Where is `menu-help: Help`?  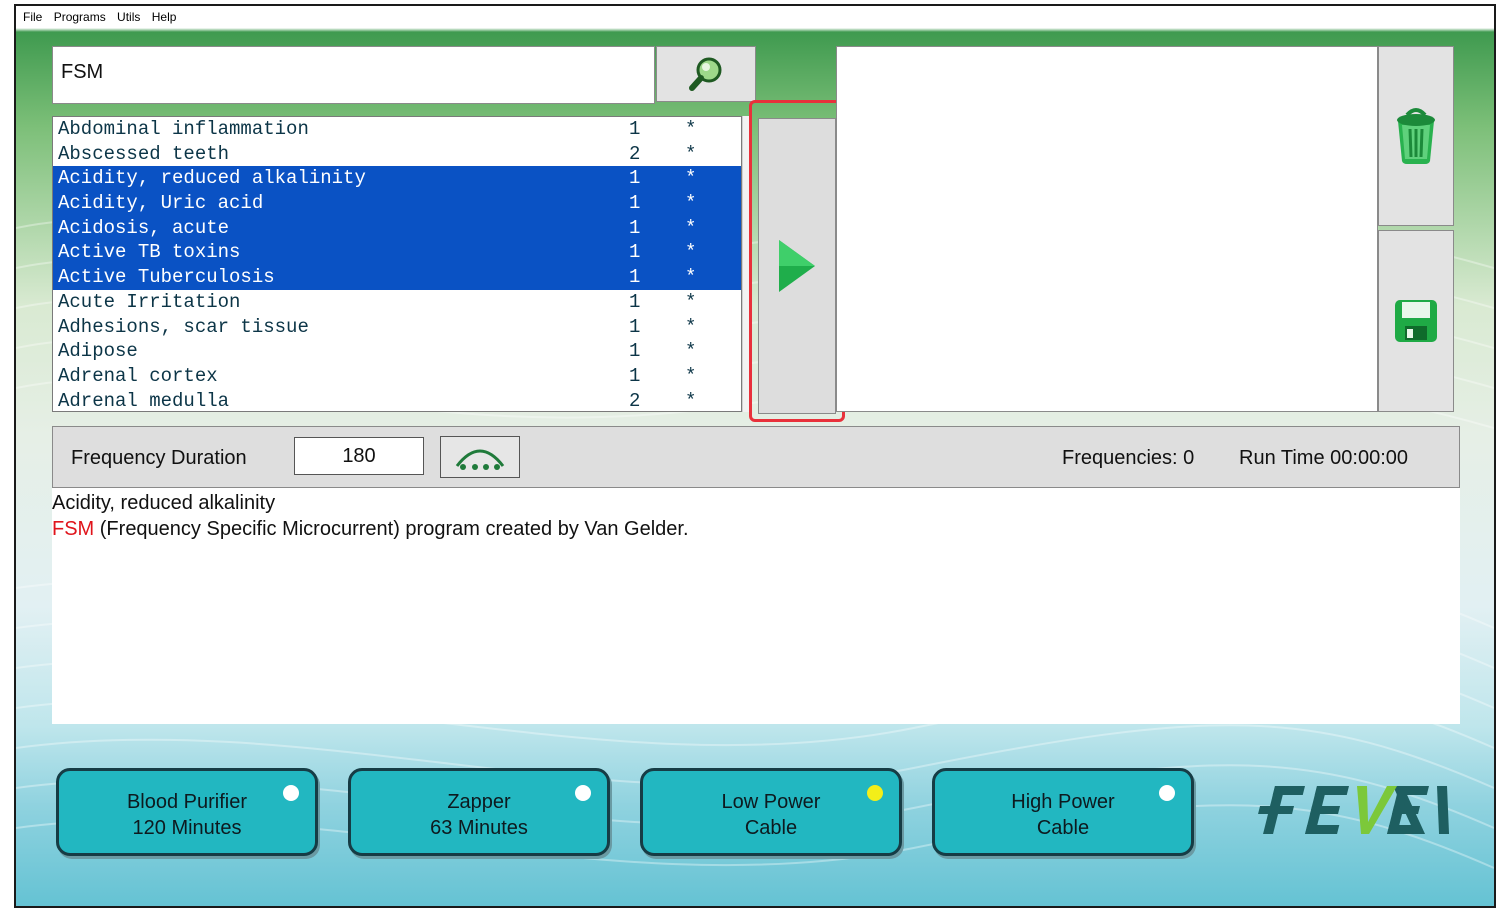 menu-help: Help is located at coordinates (164, 17).